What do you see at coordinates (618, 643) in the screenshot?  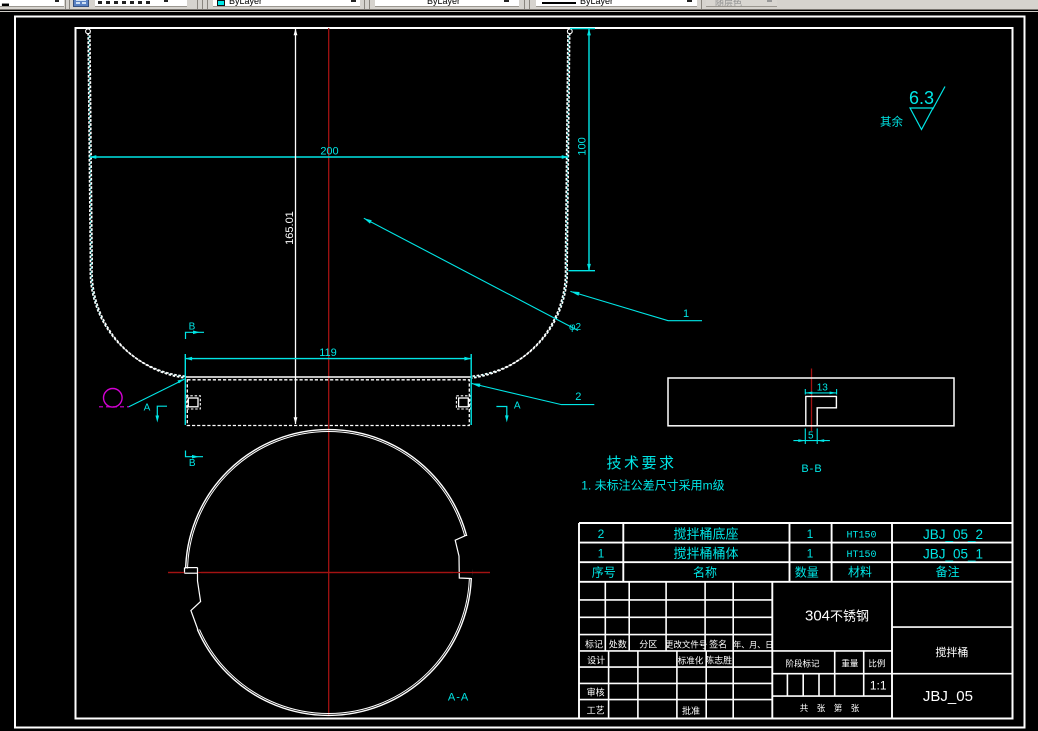 I see `svg-text: 处数` at bounding box center [618, 643].